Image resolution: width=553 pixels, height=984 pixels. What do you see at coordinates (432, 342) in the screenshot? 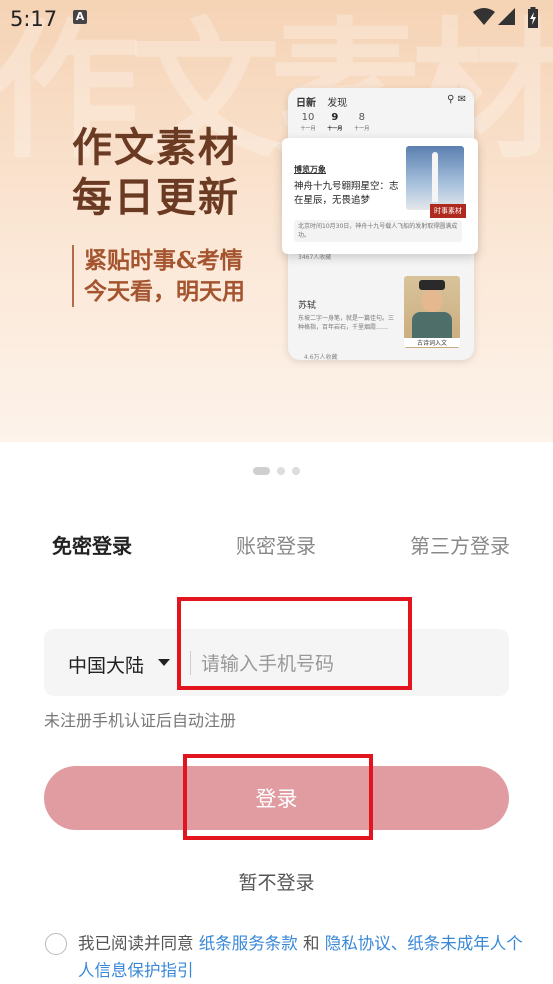
I see `card2-badge: 古诗词入文` at bounding box center [432, 342].